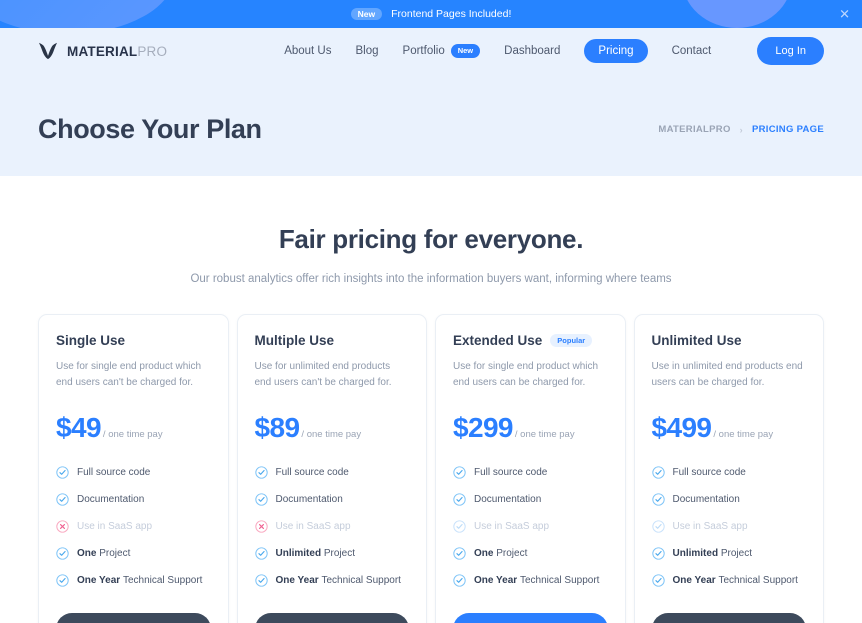  Describe the element at coordinates (484, 553) in the screenshot. I see `feature-emphasis: One` at that location.